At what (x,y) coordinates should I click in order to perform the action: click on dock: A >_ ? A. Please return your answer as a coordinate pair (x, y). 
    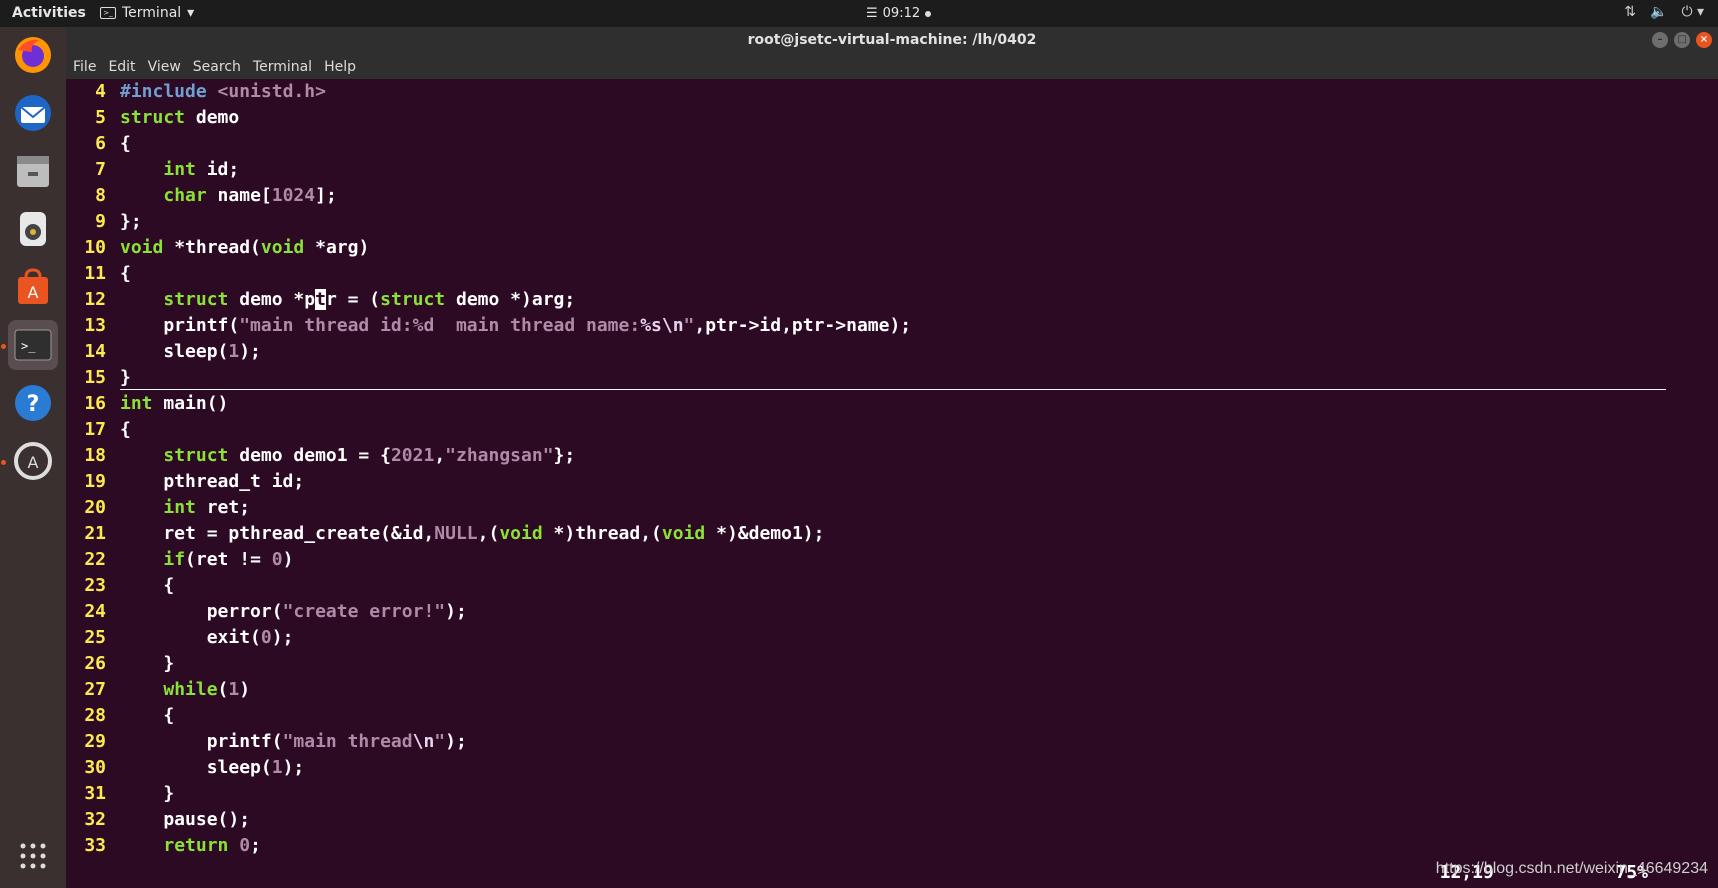
    Looking at the image, I should click on (33, 457).